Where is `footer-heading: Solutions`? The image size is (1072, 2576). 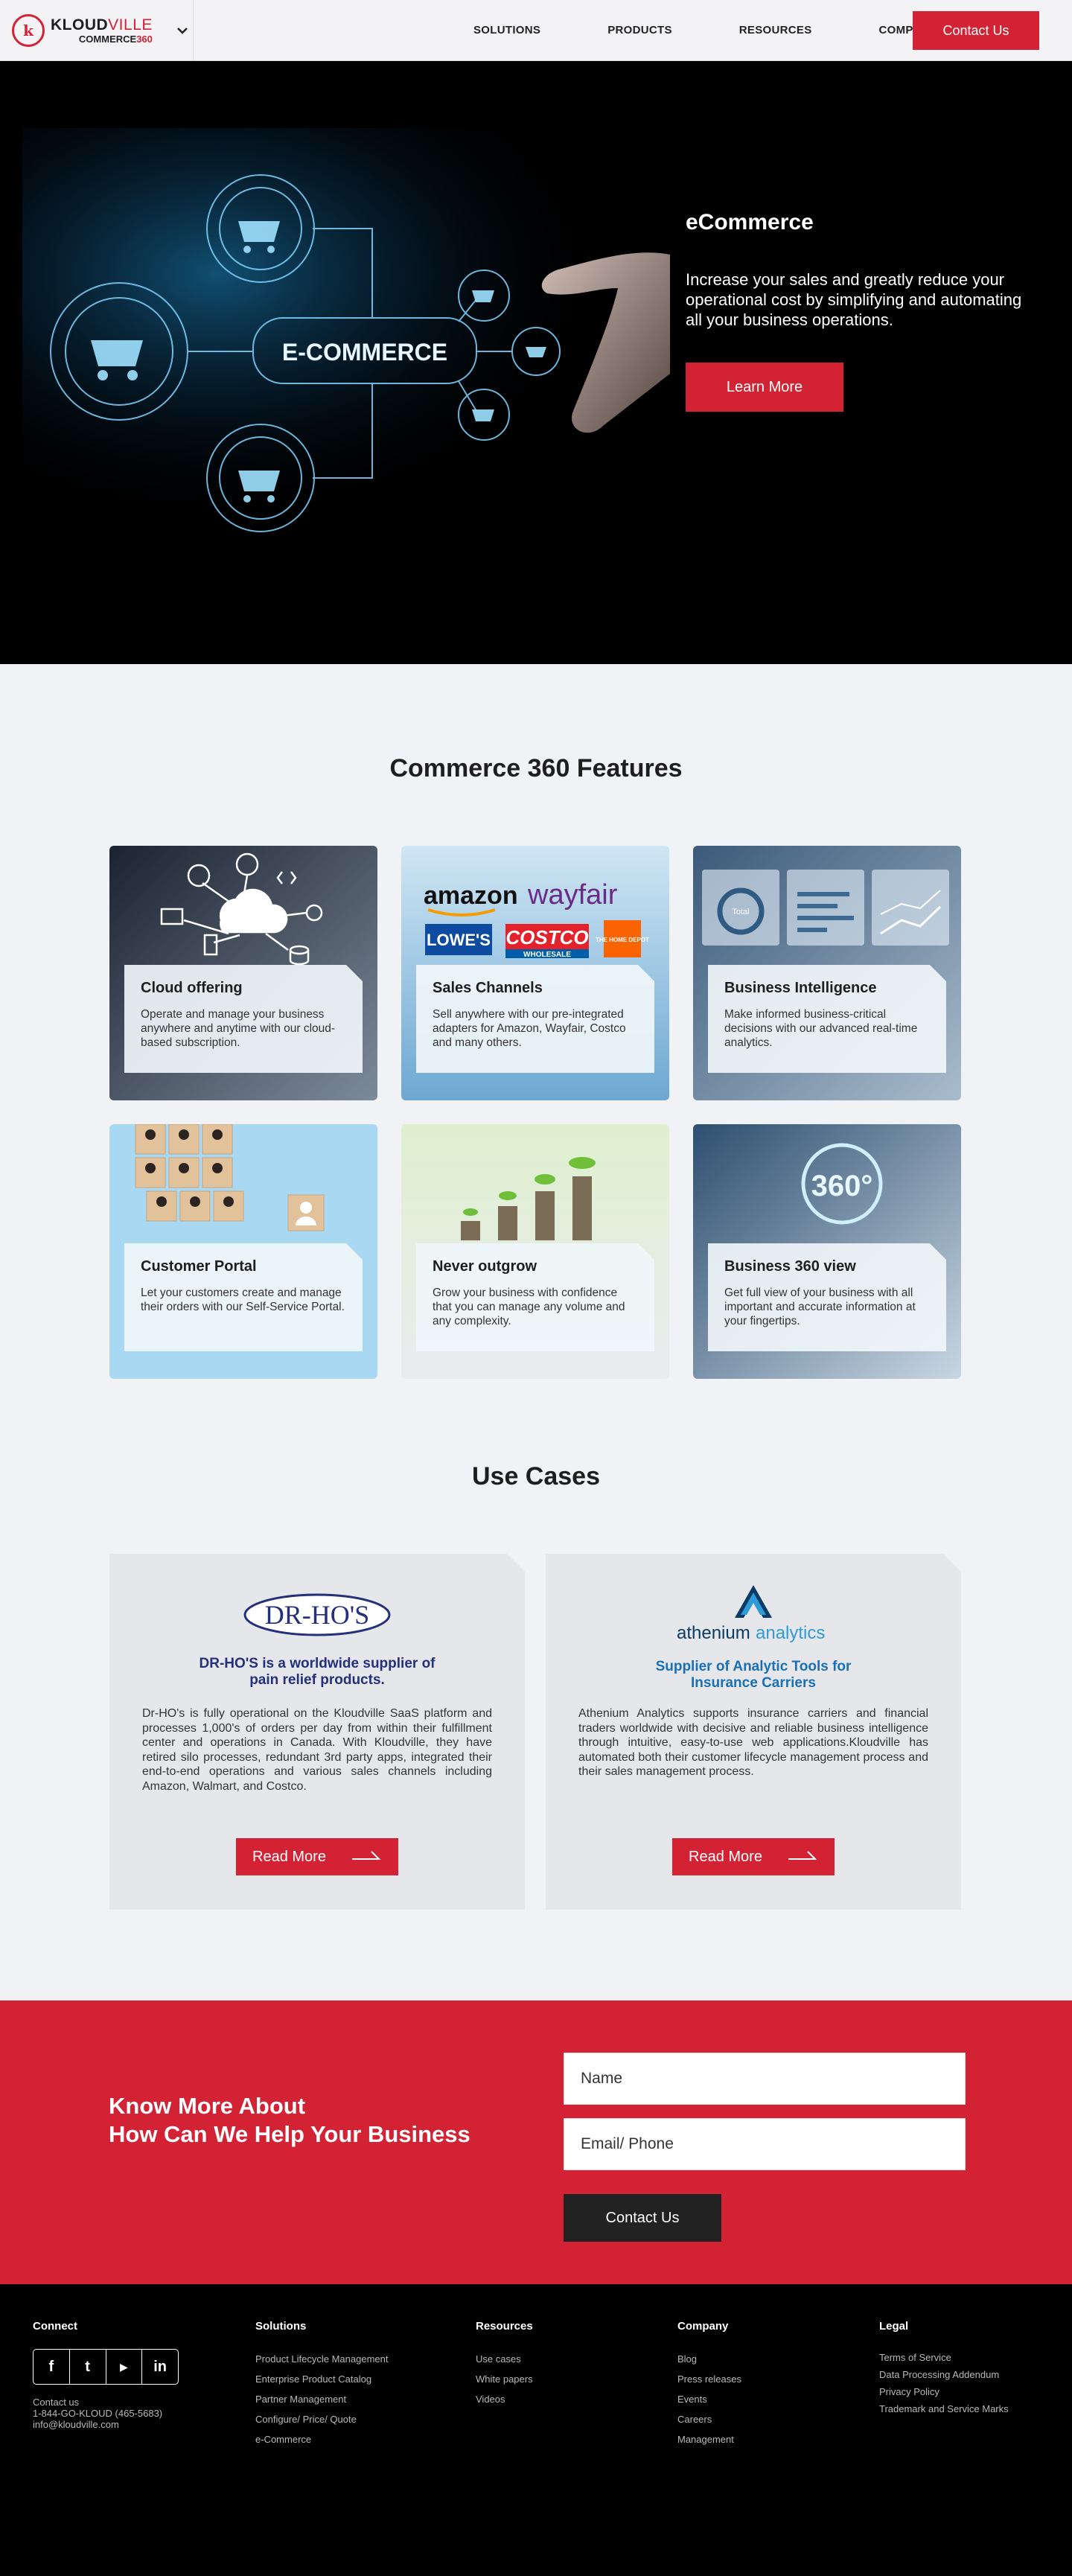
footer-heading: Solutions is located at coordinates (281, 2326).